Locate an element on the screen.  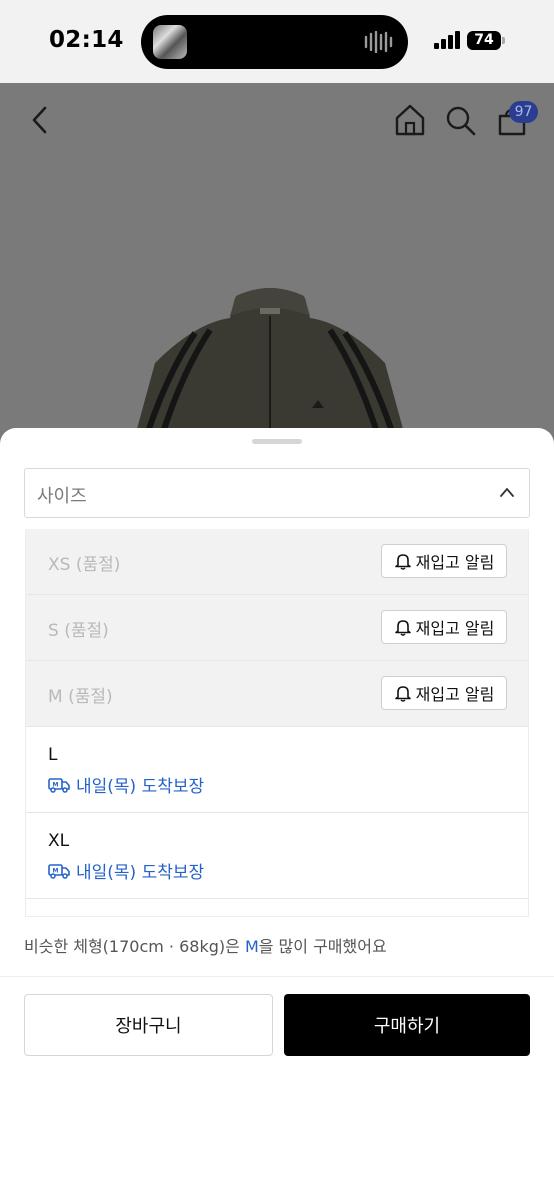
status-bar: 02:14 74 is located at coordinates (277, 41).